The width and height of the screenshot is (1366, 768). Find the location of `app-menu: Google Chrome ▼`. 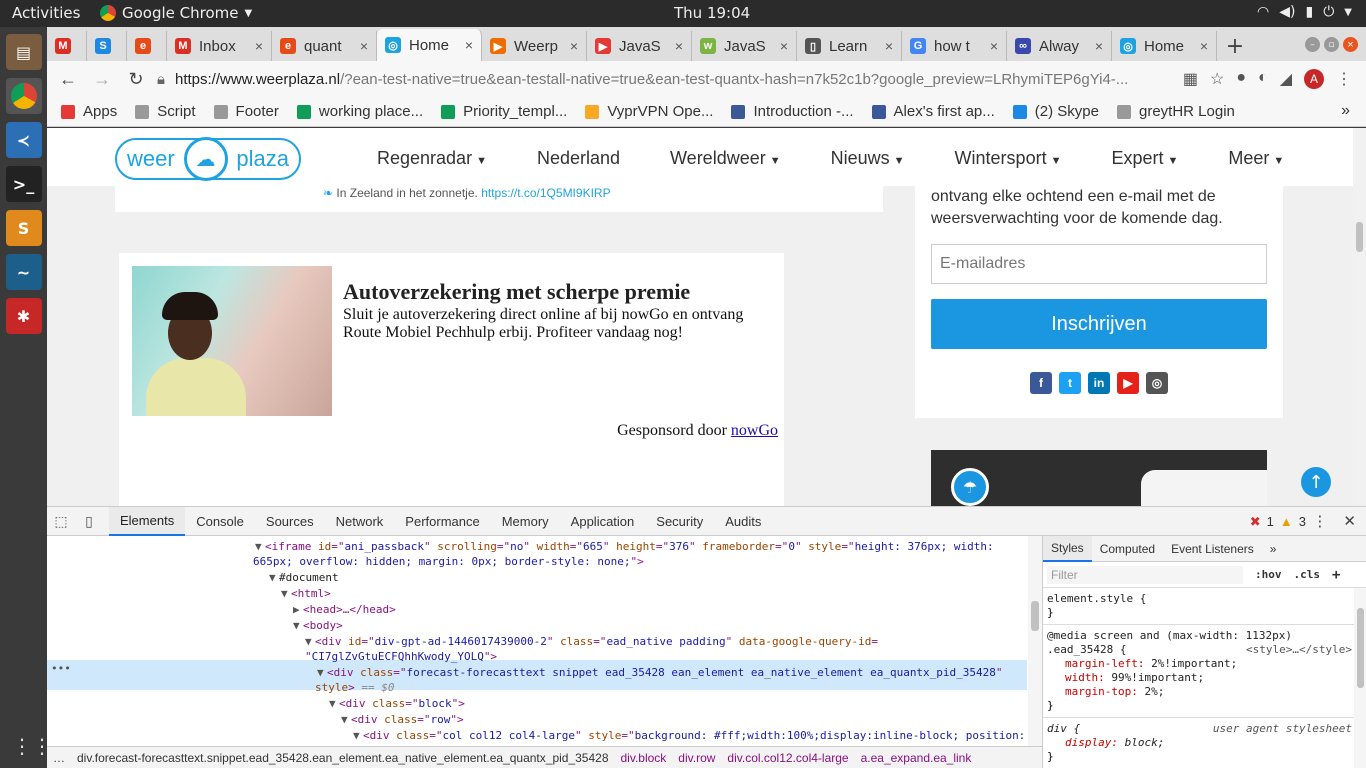

app-menu: Google Chrome ▼ is located at coordinates (176, 13).